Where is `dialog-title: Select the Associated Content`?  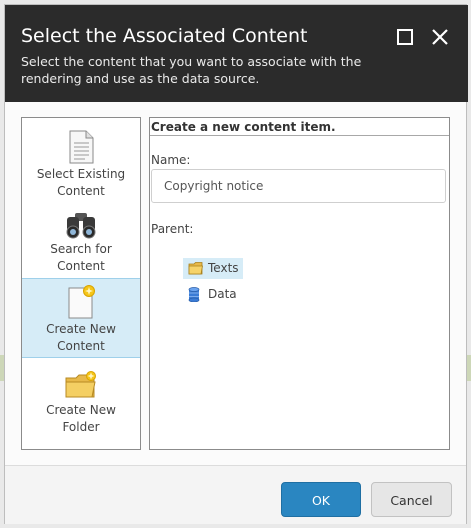
dialog-title: Select the Associated Content is located at coordinates (164, 36).